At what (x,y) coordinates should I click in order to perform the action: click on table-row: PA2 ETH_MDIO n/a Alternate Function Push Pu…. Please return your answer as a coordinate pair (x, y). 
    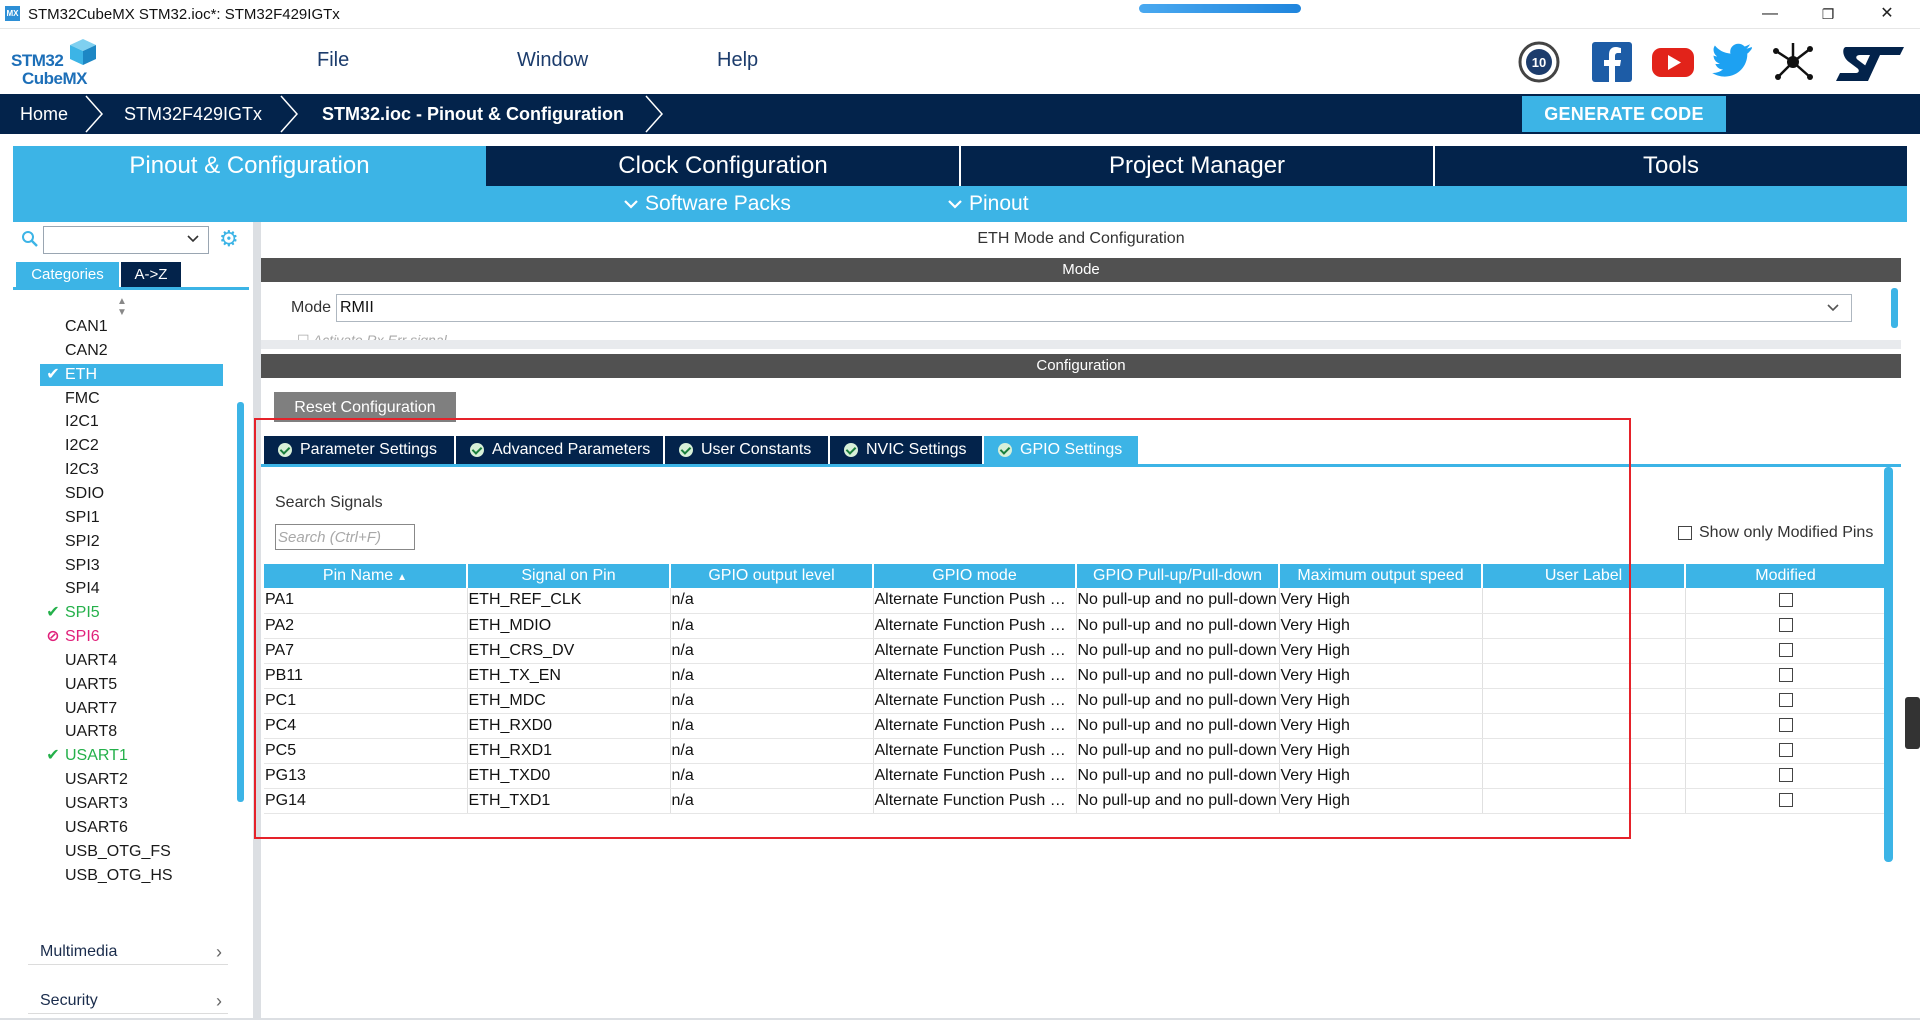
    Looking at the image, I should click on (1075, 626).